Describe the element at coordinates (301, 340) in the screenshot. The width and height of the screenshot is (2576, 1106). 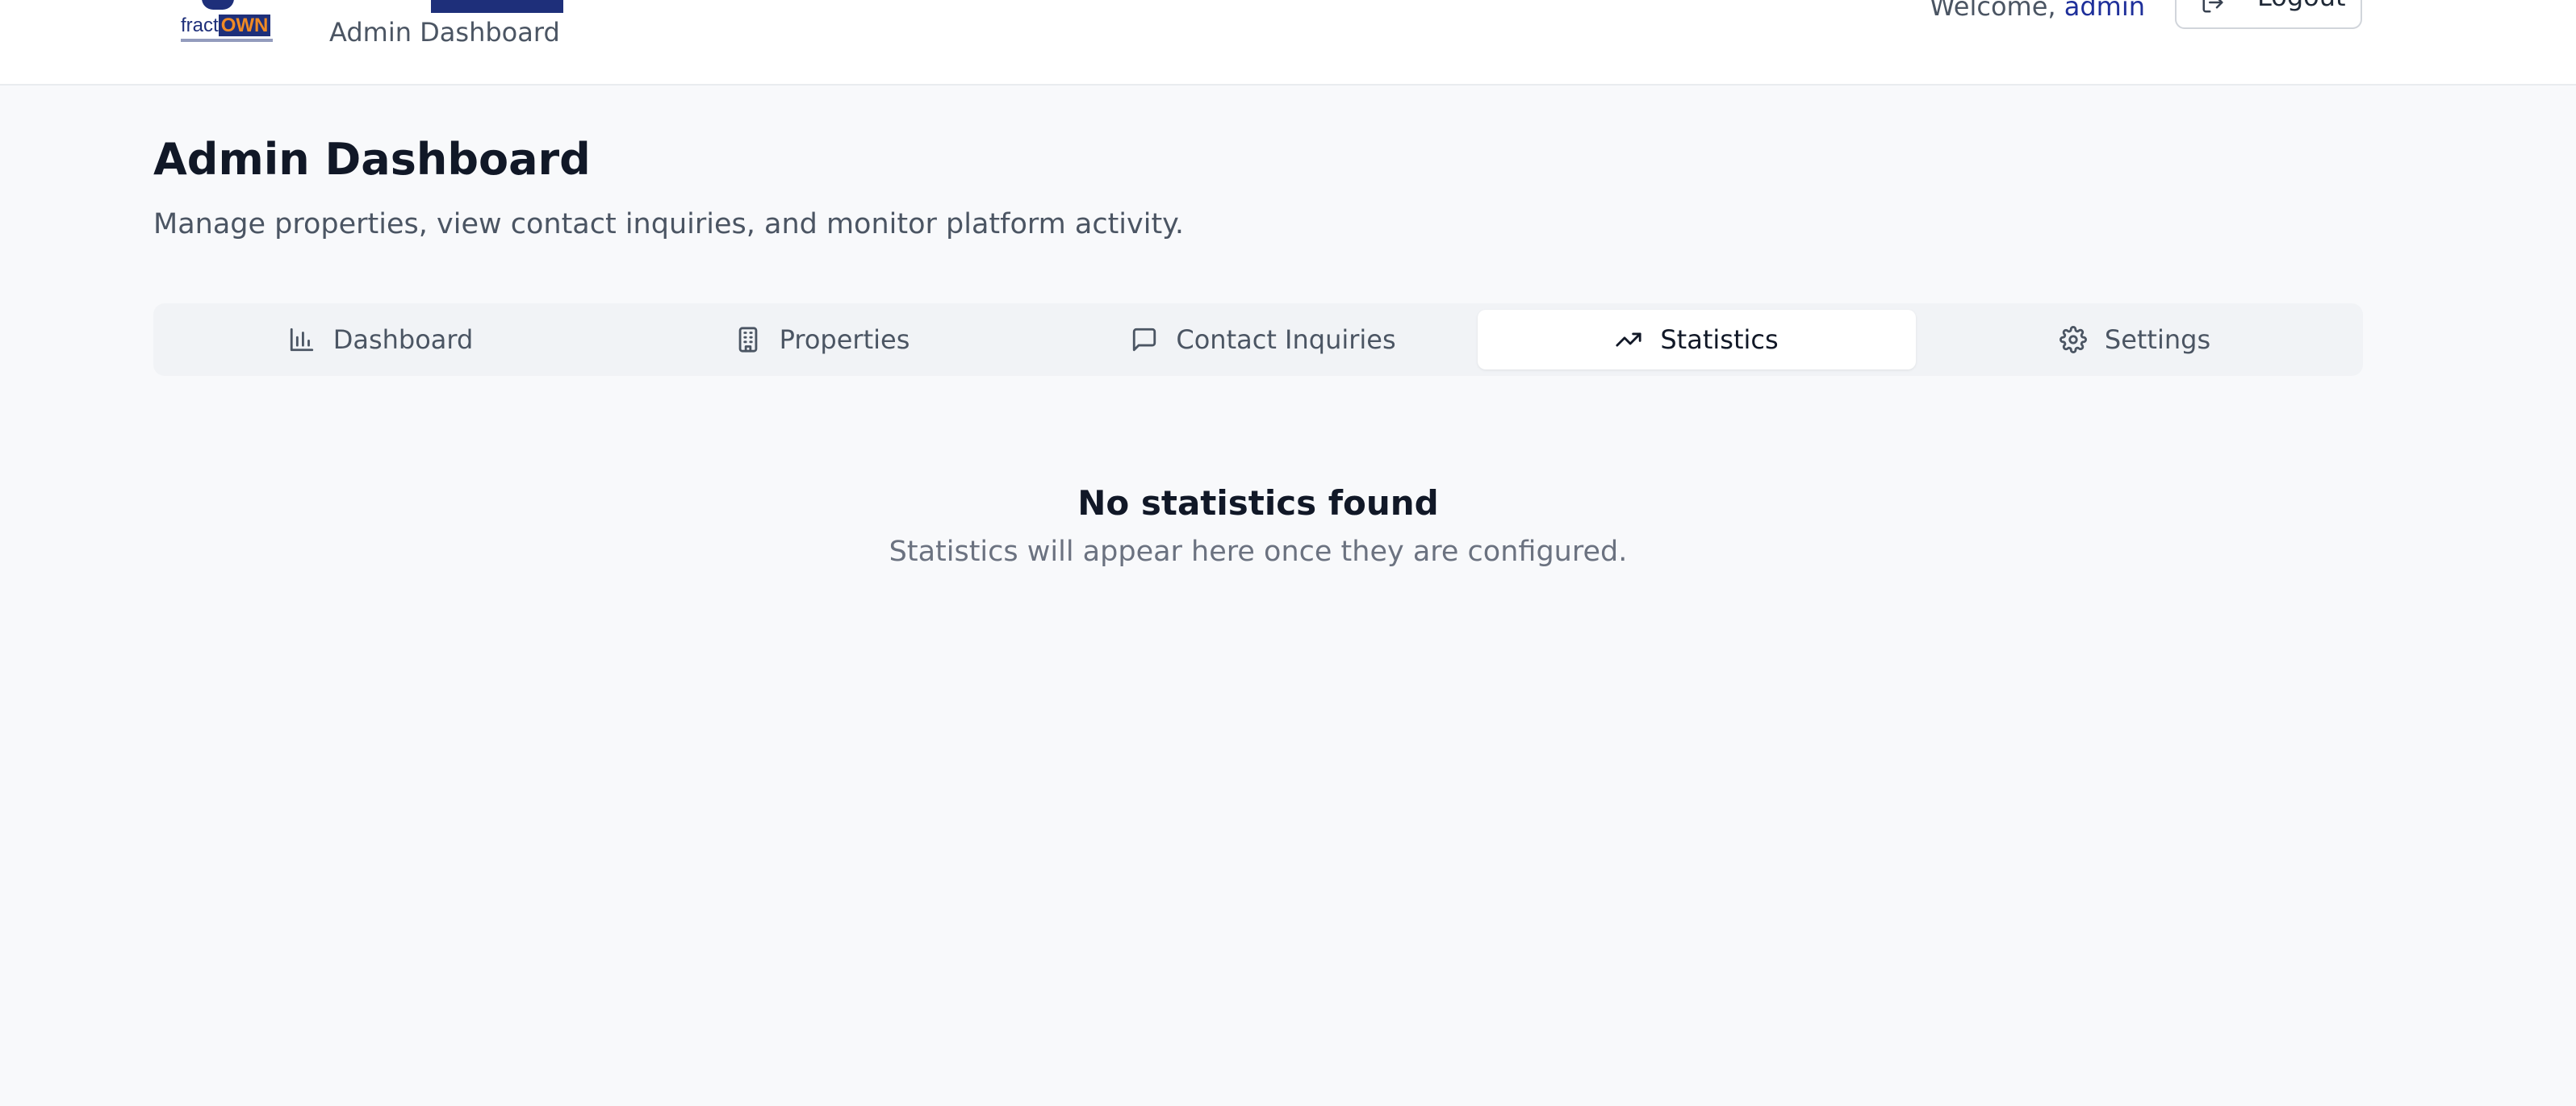
I see `bar-chart-icon` at that location.